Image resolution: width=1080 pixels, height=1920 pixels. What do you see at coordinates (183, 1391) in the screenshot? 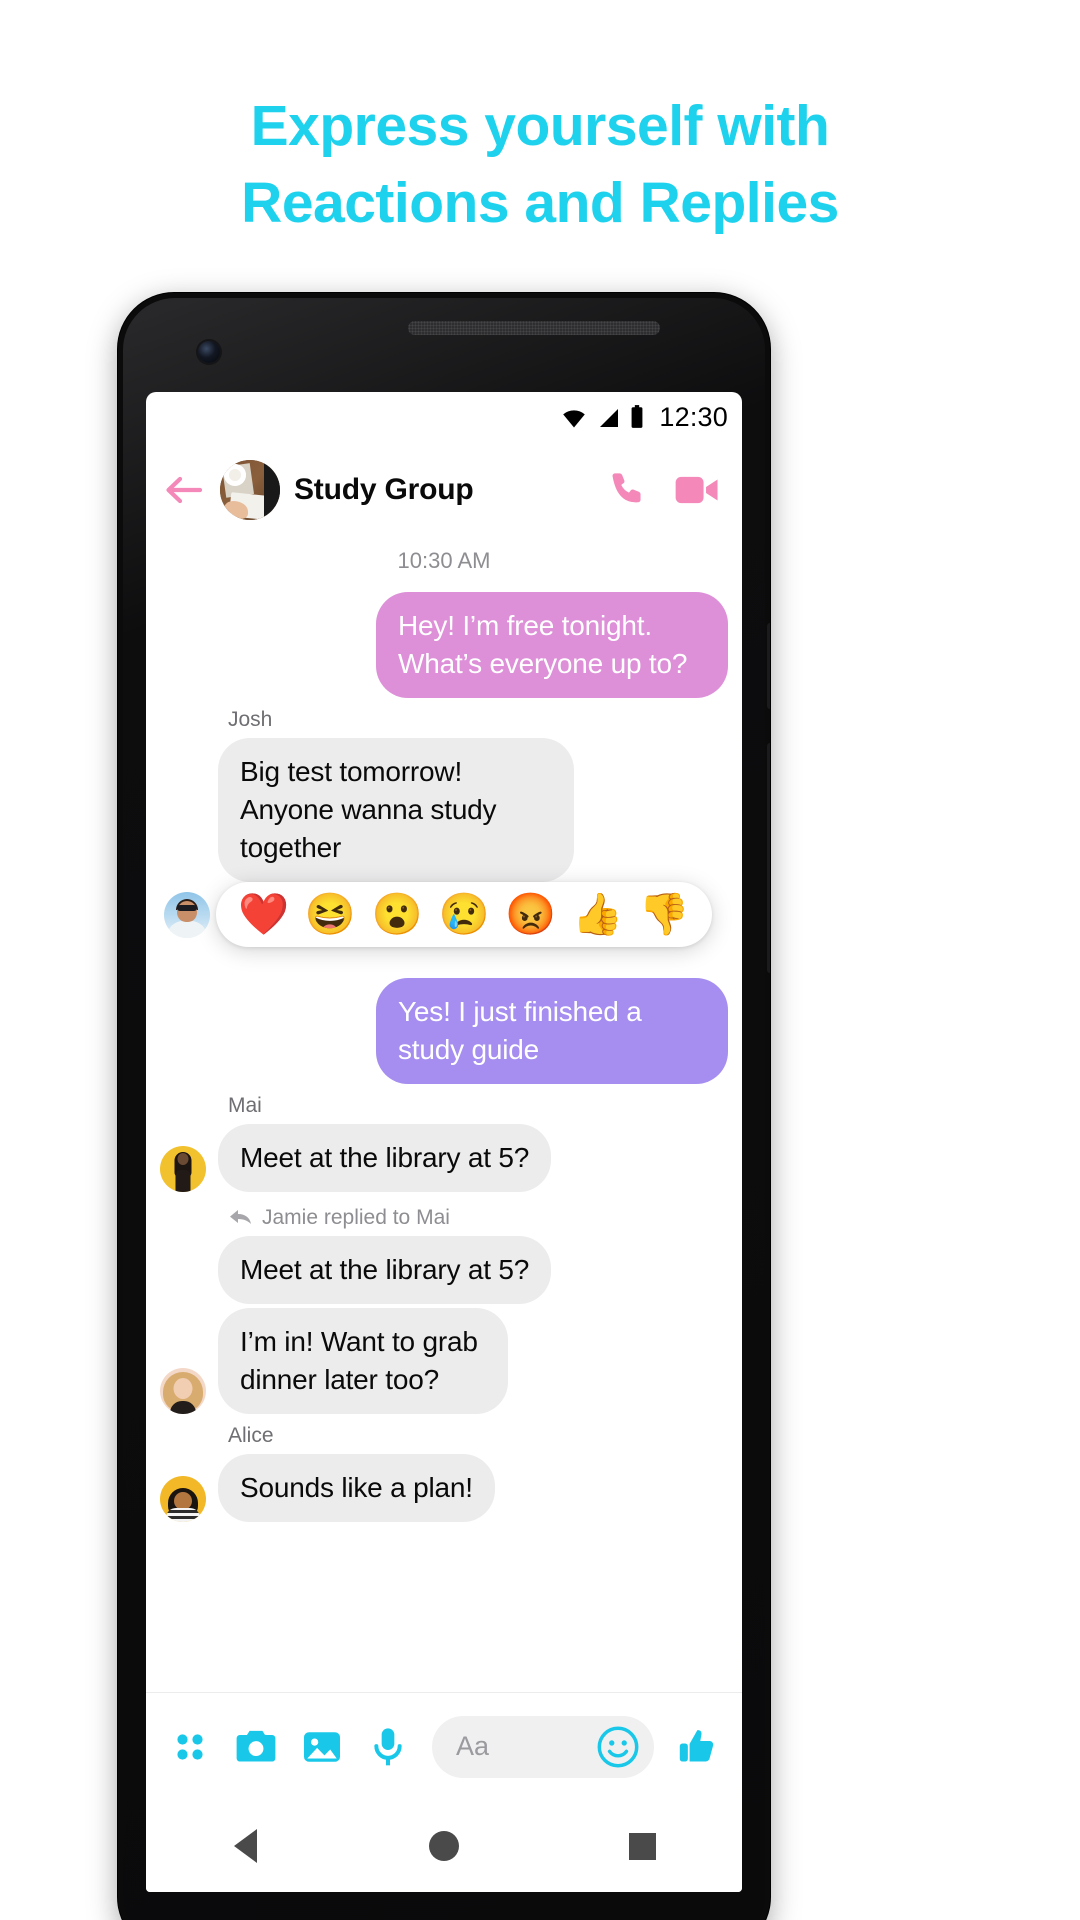
I see `jamie-avatar` at bounding box center [183, 1391].